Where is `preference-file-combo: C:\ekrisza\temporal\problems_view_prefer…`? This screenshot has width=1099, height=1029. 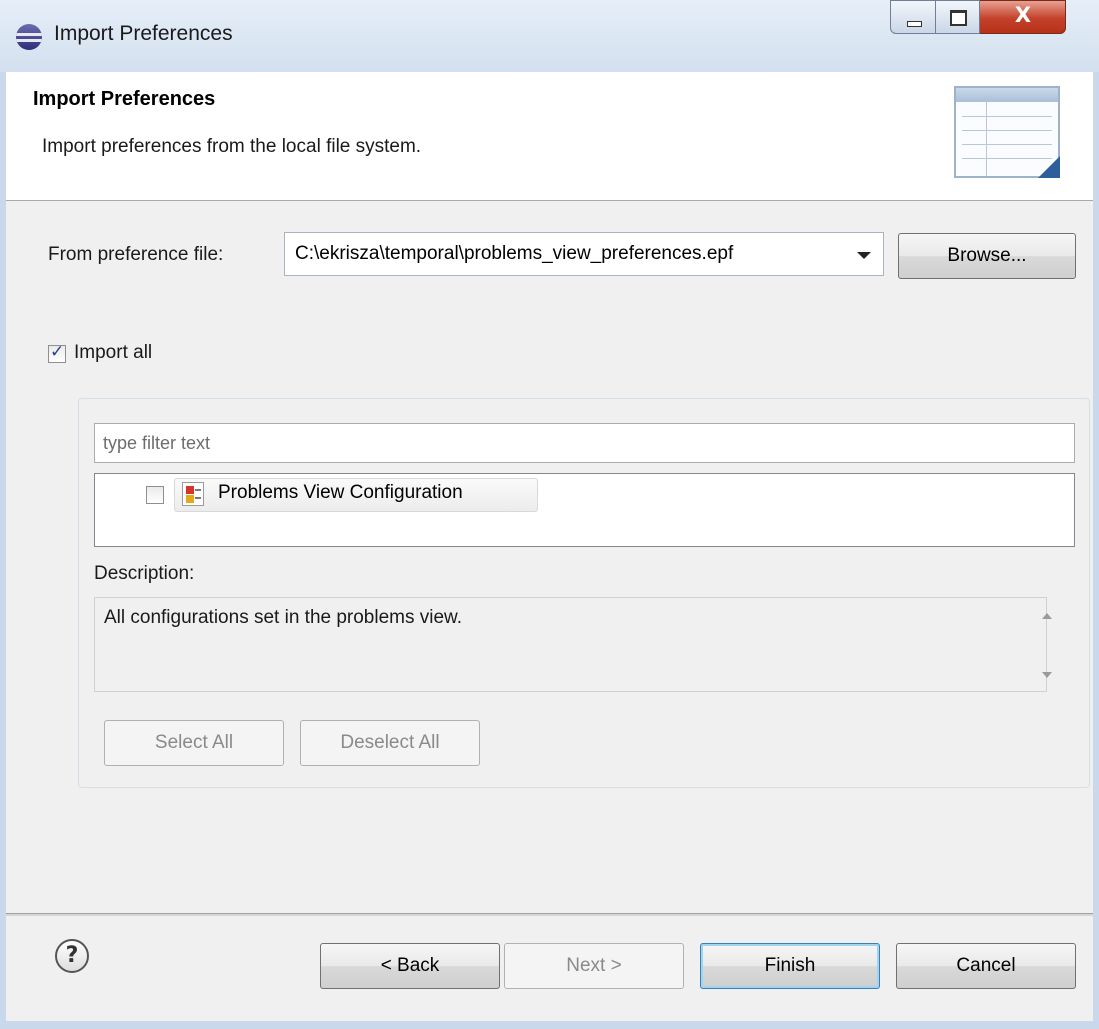
preference-file-combo: C:\ekrisza\temporal\problems_view_prefer… is located at coordinates (584, 254).